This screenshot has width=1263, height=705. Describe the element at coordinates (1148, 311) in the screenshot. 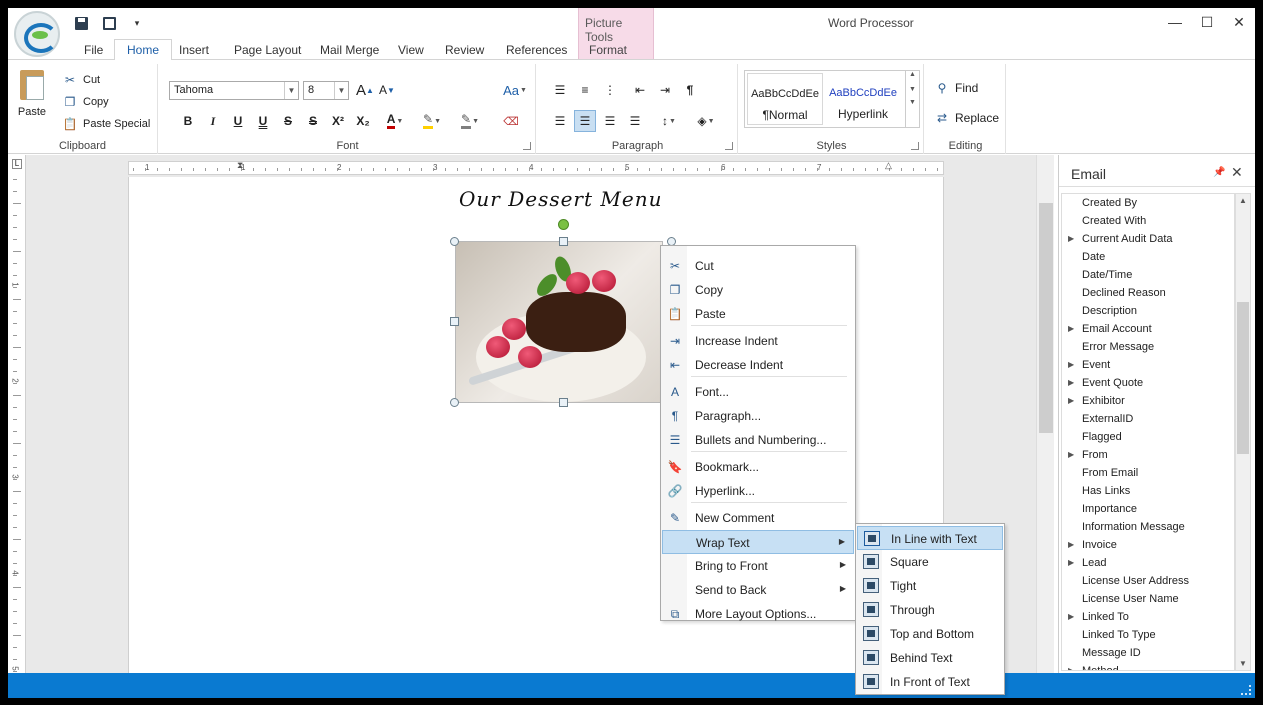

I see `field-list-item: Description` at that location.